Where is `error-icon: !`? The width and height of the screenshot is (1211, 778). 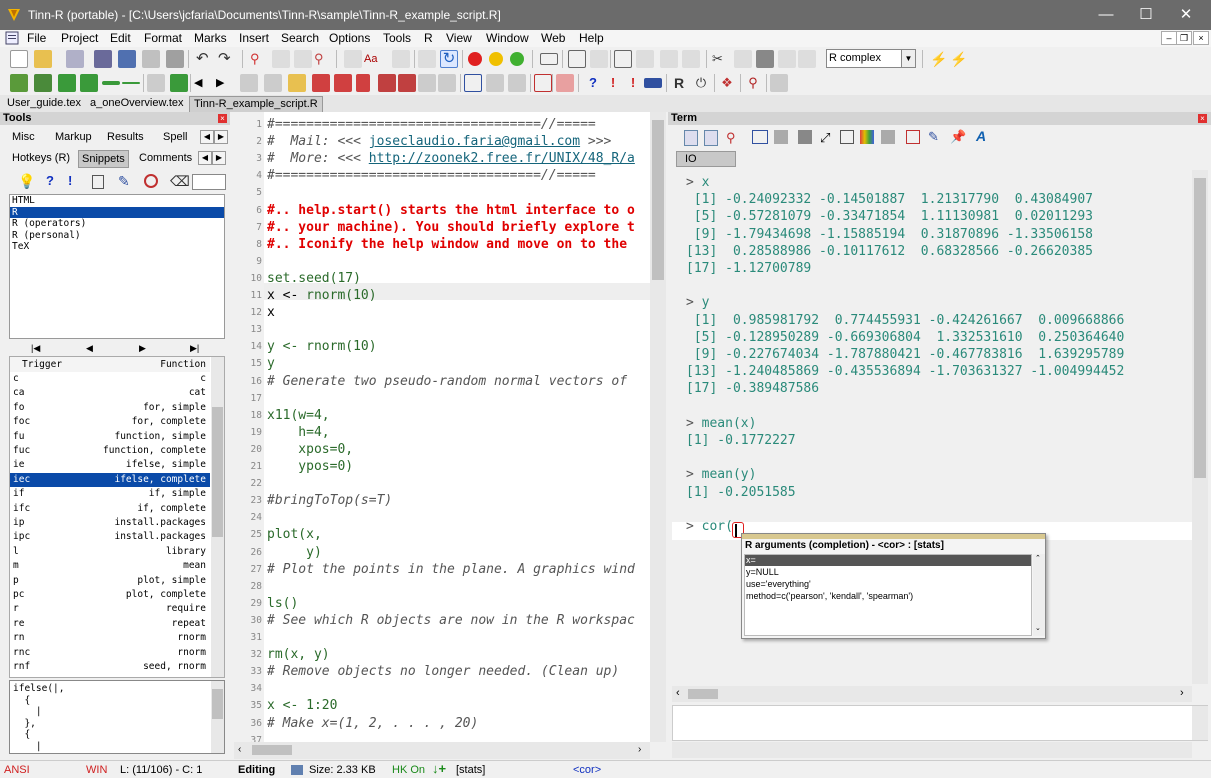
error-icon: ! is located at coordinates (633, 83).